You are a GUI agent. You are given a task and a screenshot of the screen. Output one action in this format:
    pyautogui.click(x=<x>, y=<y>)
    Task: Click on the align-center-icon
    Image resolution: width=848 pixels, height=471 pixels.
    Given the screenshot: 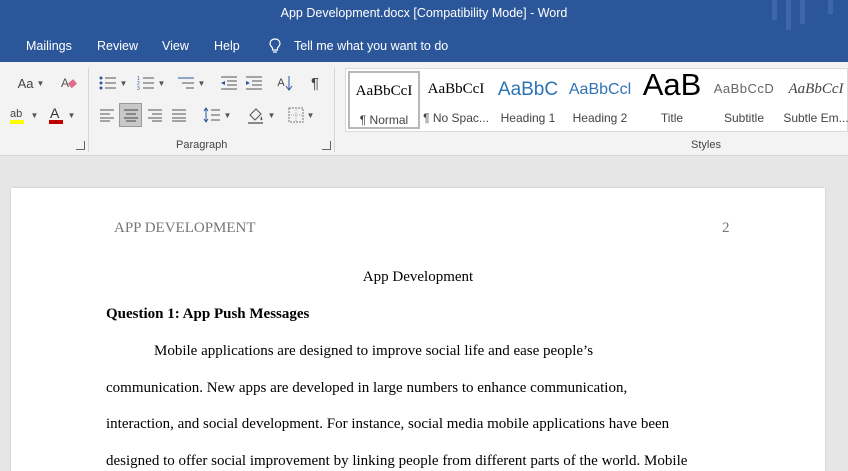 What is the action you would take?
    pyautogui.click(x=130, y=115)
    